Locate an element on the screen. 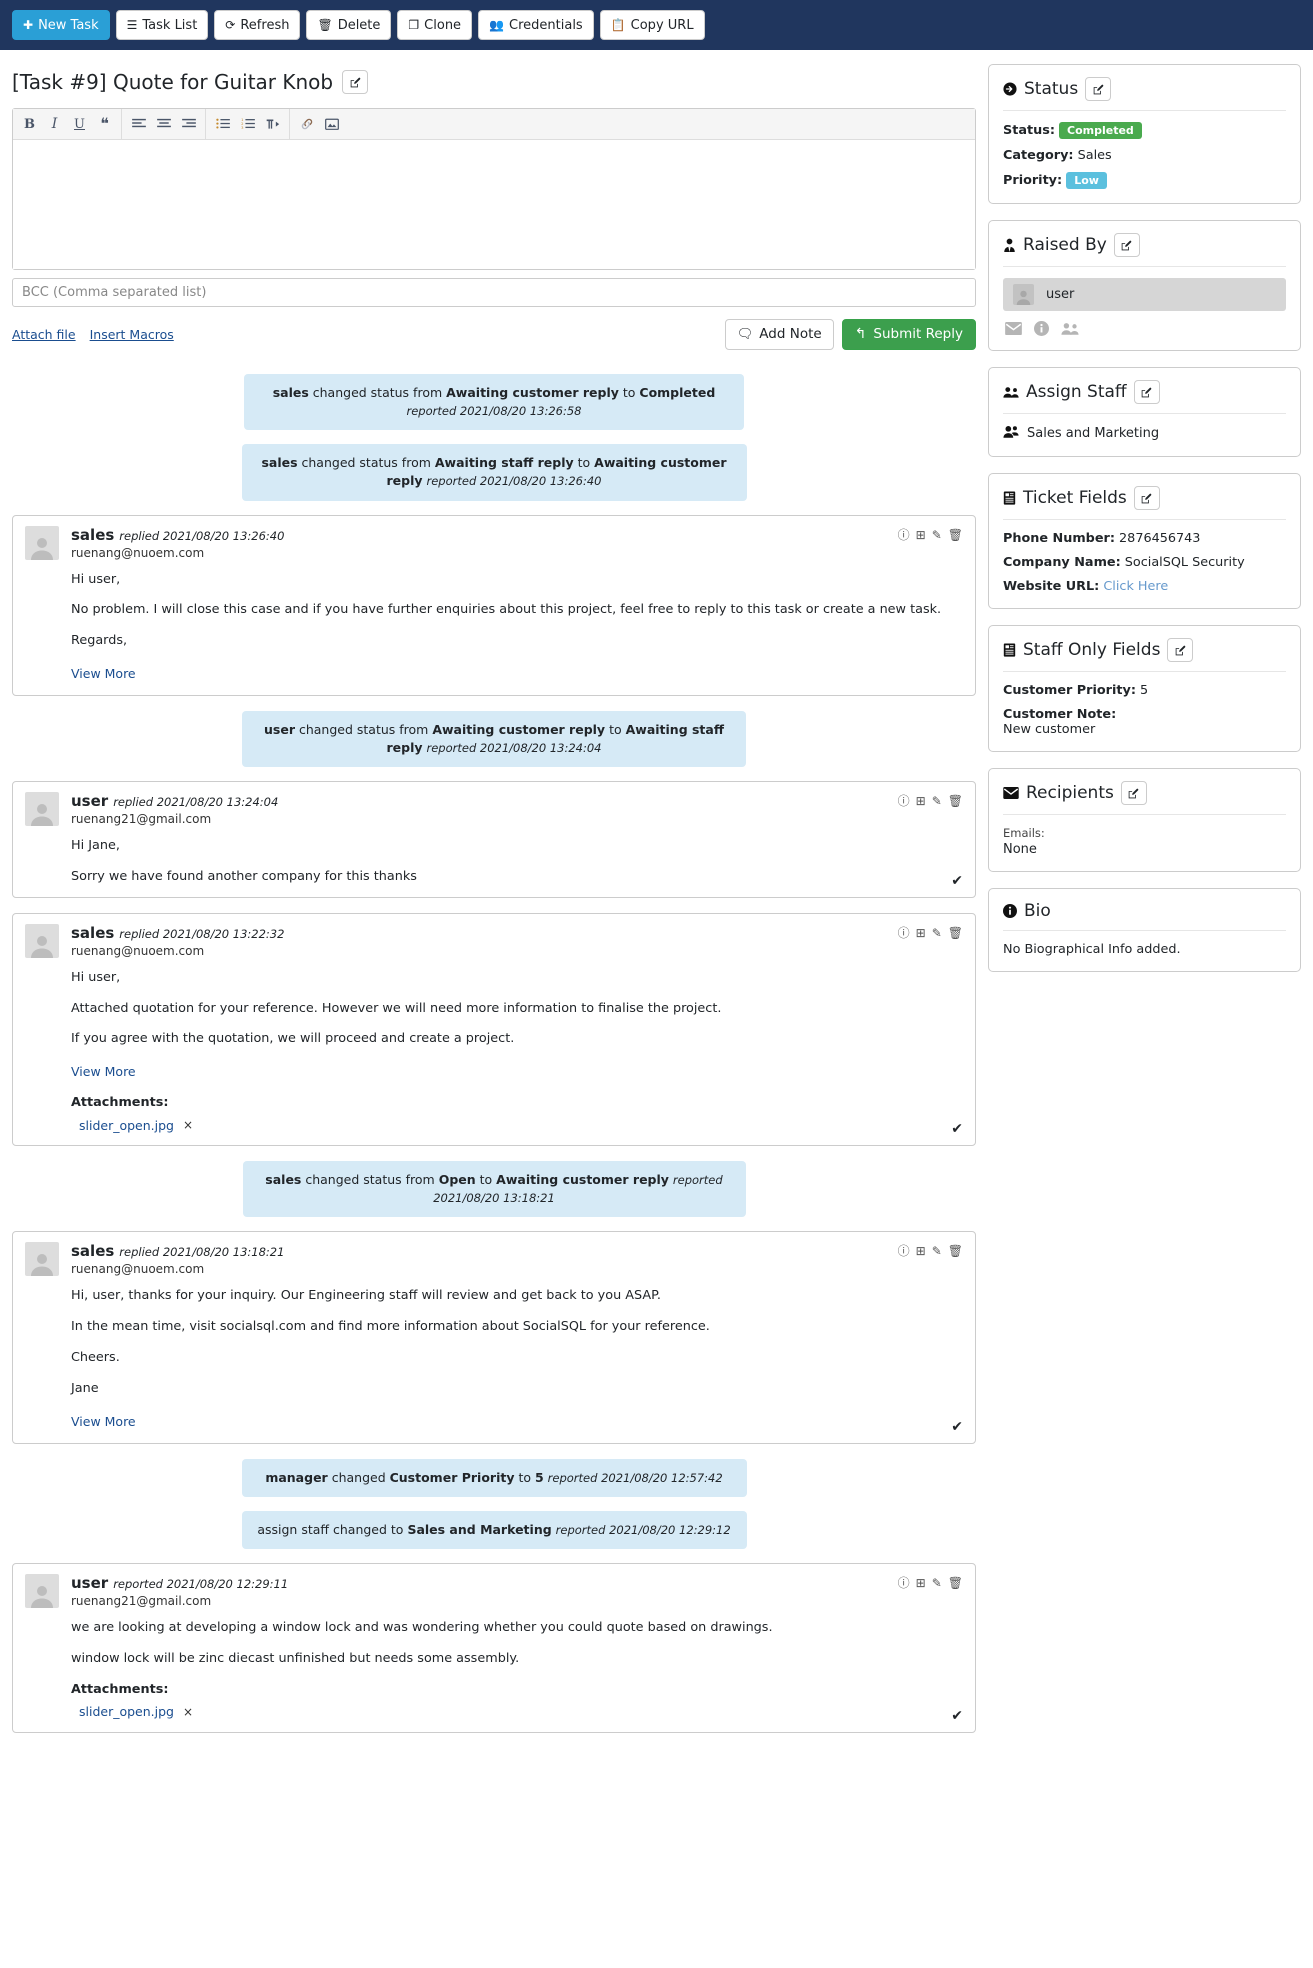 The width and height of the screenshot is (1313, 1968). status-to: Awaiting customer reply is located at coordinates (582, 1180).